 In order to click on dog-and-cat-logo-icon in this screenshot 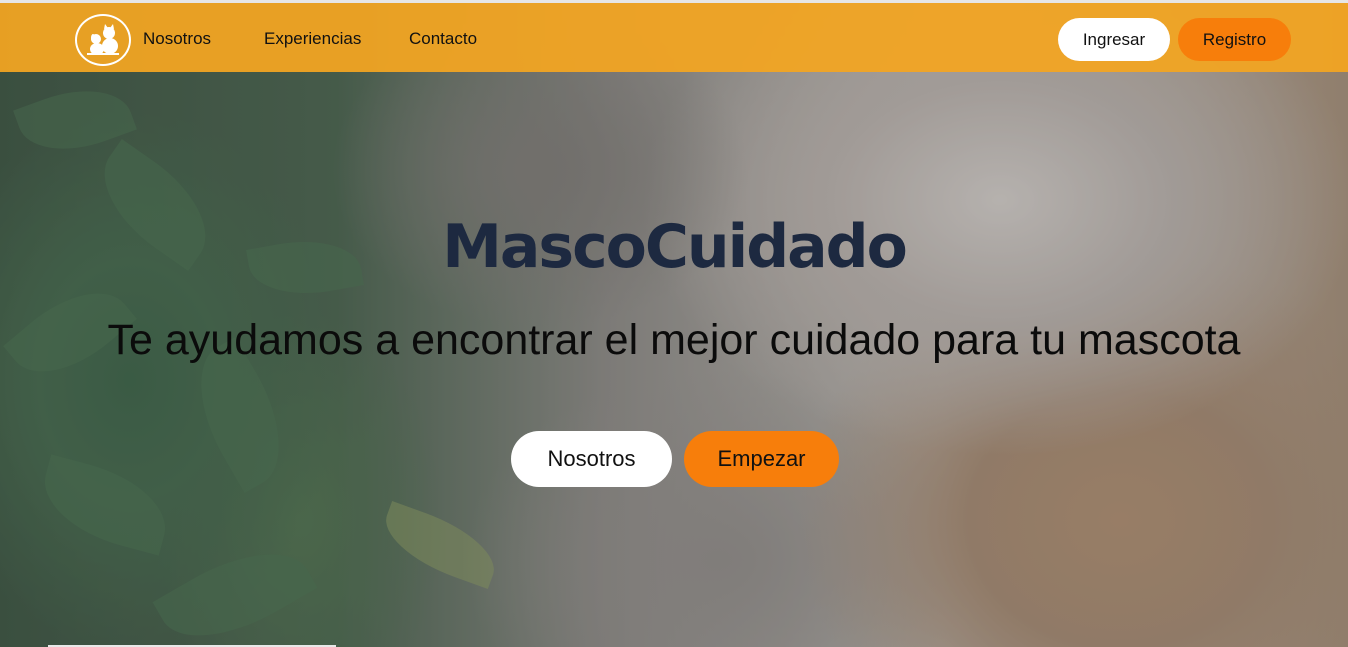, I will do `click(103, 40)`.